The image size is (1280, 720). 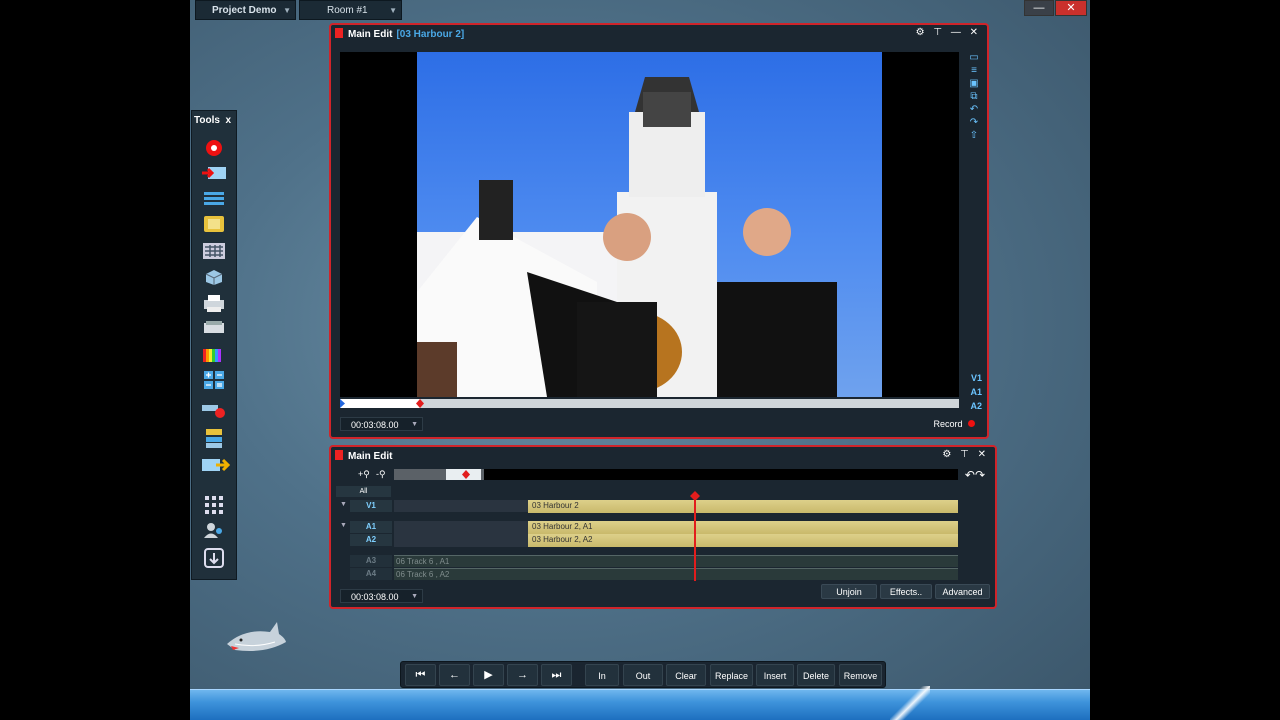 What do you see at coordinates (343, 525) in the screenshot?
I see `collapse-audio-icon: ▼` at bounding box center [343, 525].